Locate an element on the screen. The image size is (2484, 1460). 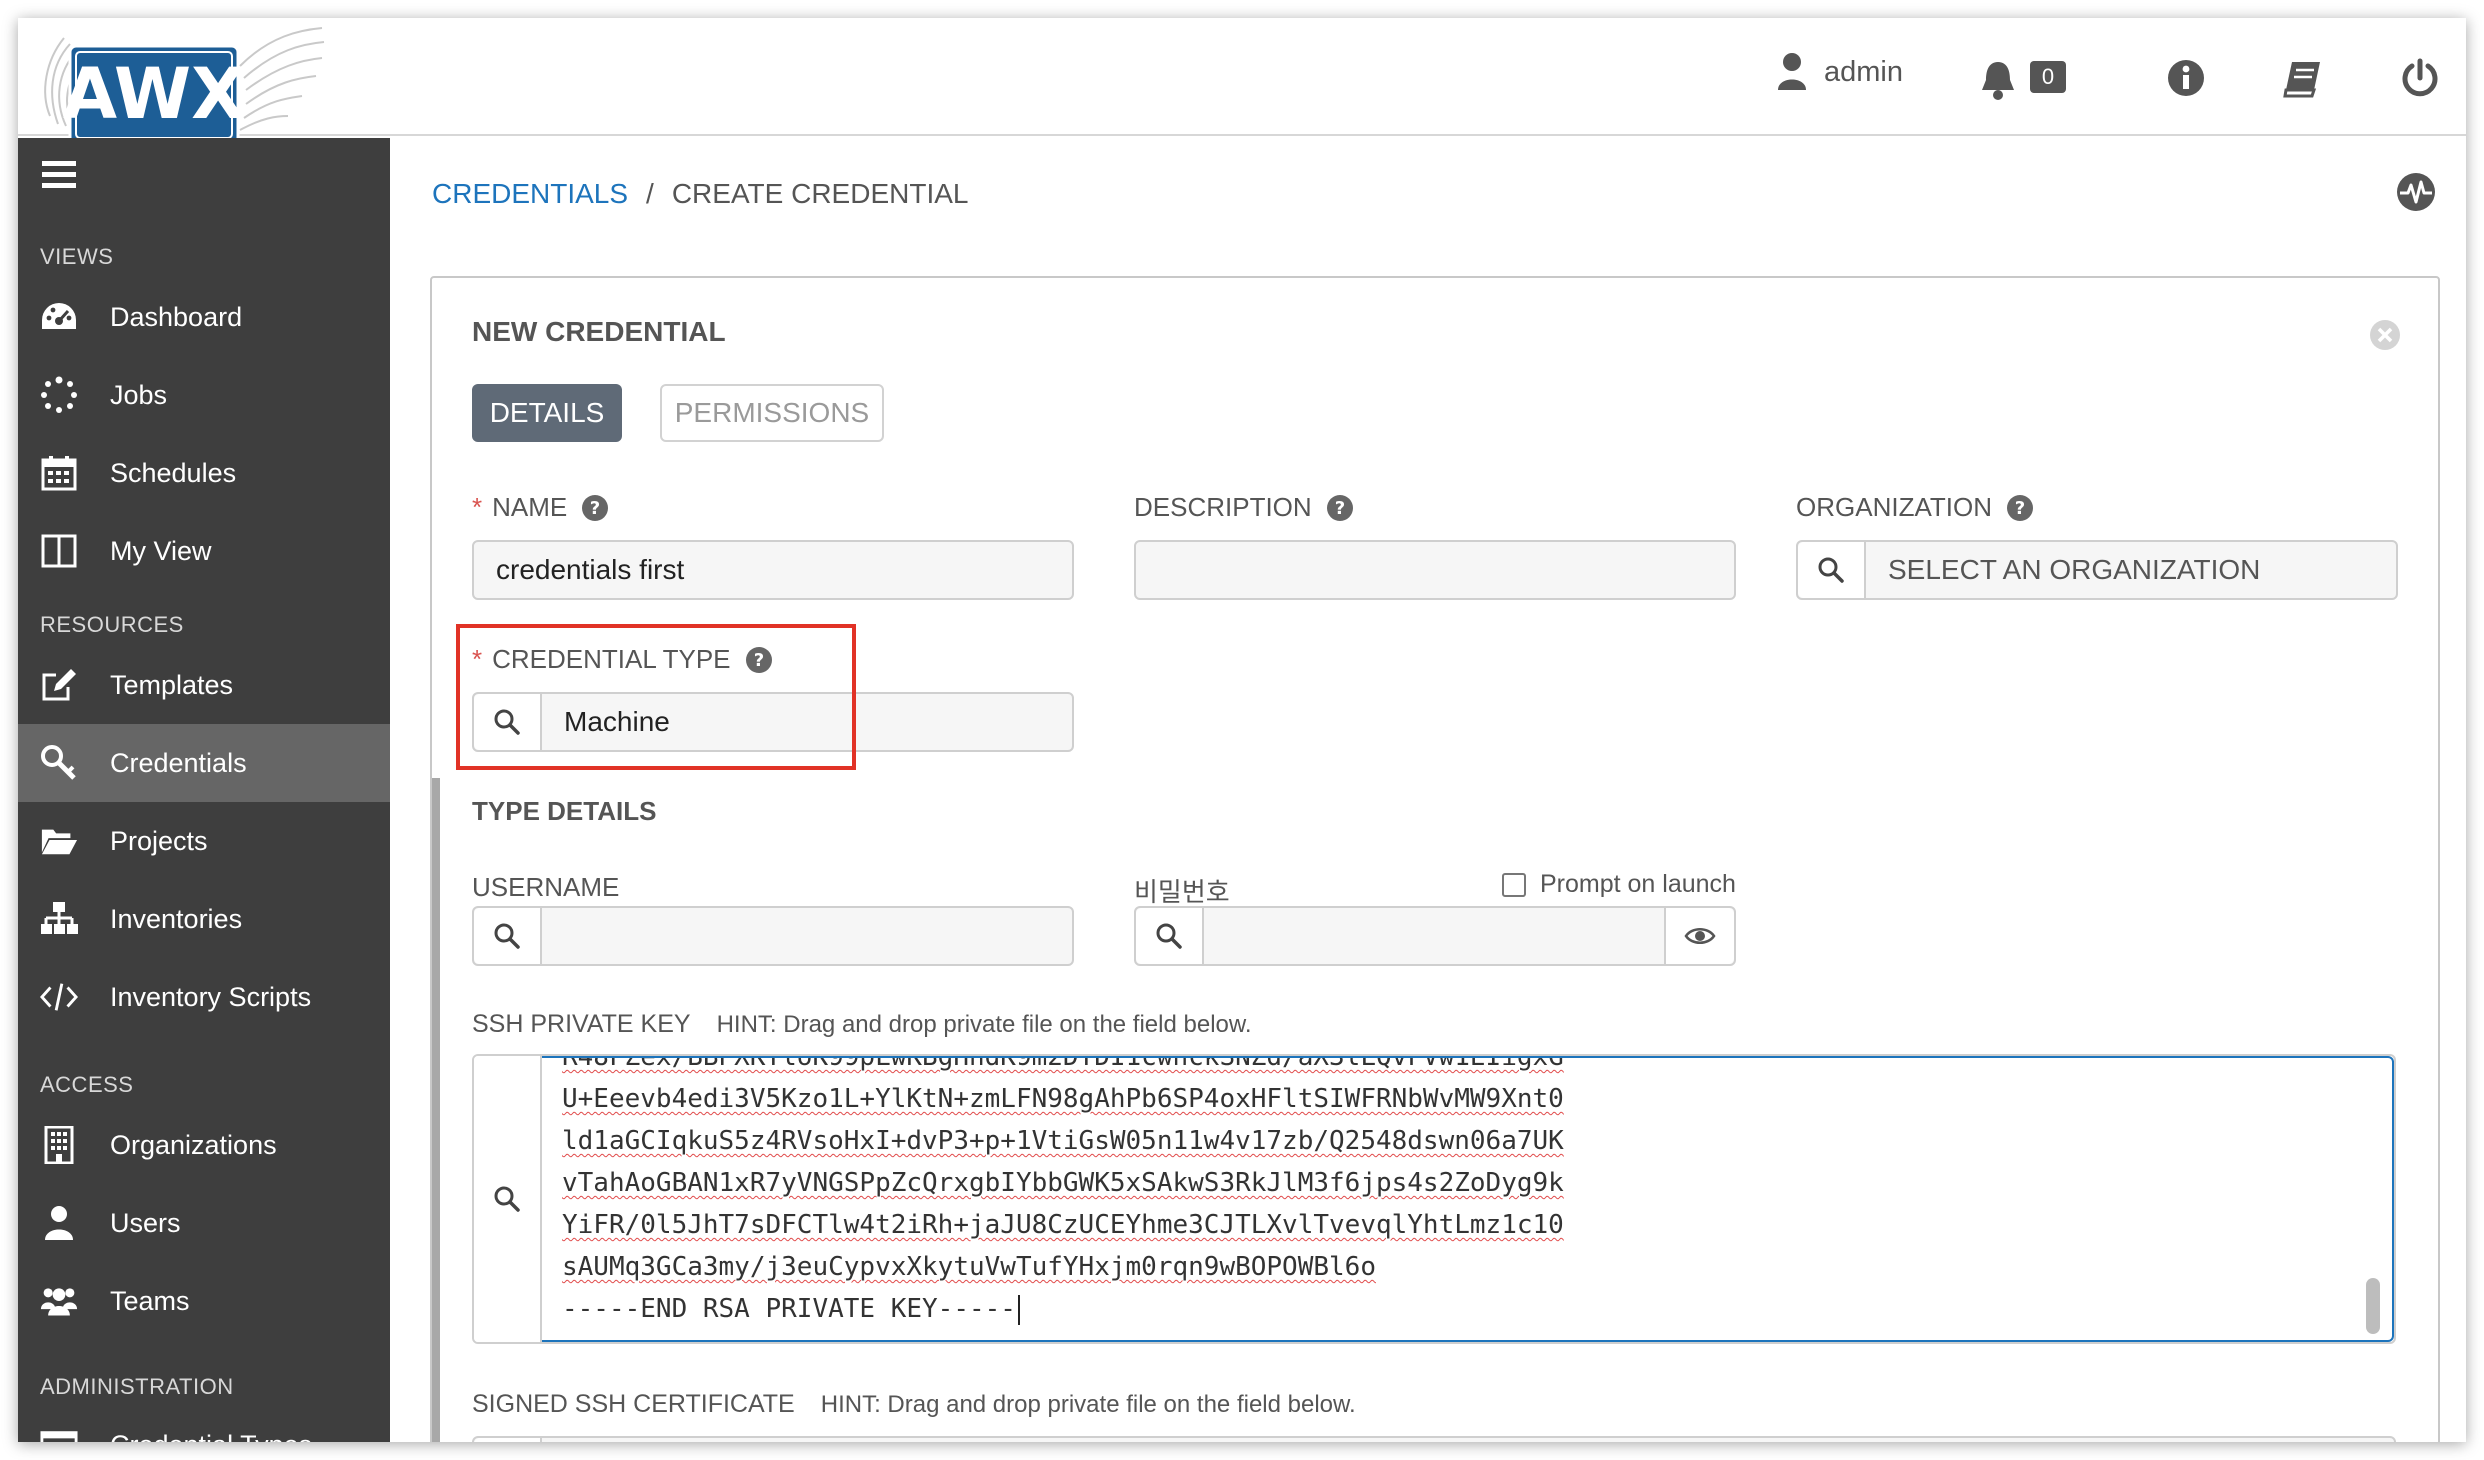
sidebar-item-inventory-scripts: Inventory Scripts is located at coordinates (204, 997).